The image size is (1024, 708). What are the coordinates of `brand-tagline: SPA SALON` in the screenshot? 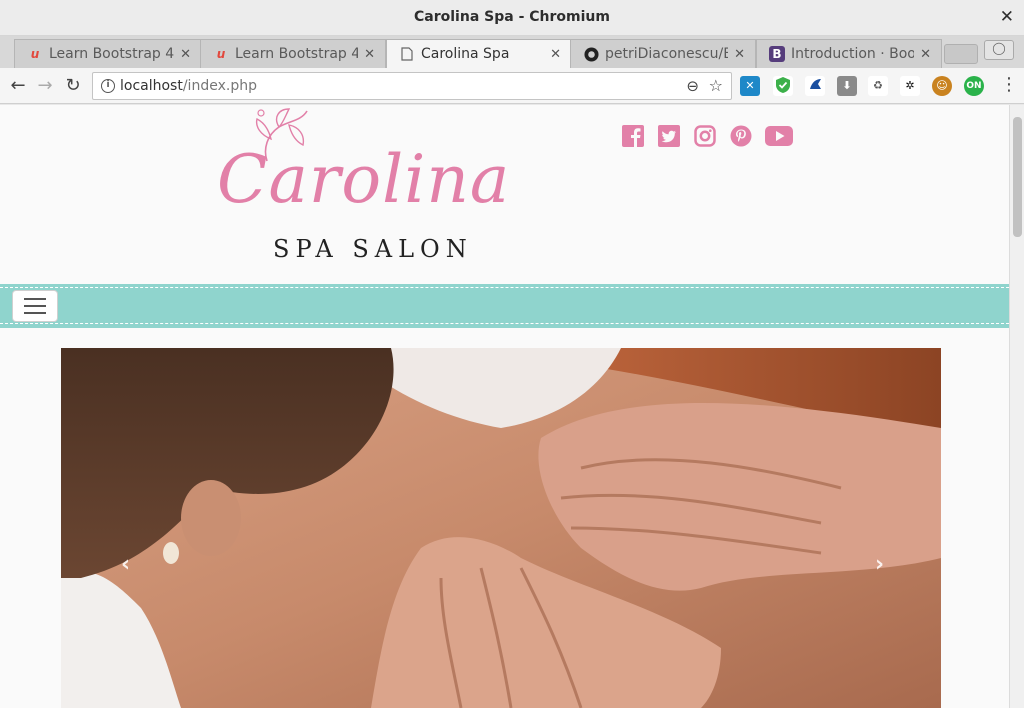 It's located at (373, 249).